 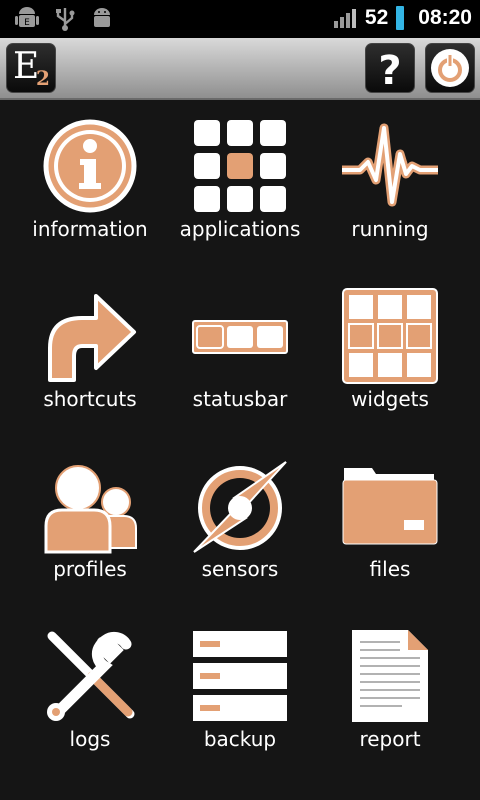 I want to click on signal-icon, so click(x=344, y=18).